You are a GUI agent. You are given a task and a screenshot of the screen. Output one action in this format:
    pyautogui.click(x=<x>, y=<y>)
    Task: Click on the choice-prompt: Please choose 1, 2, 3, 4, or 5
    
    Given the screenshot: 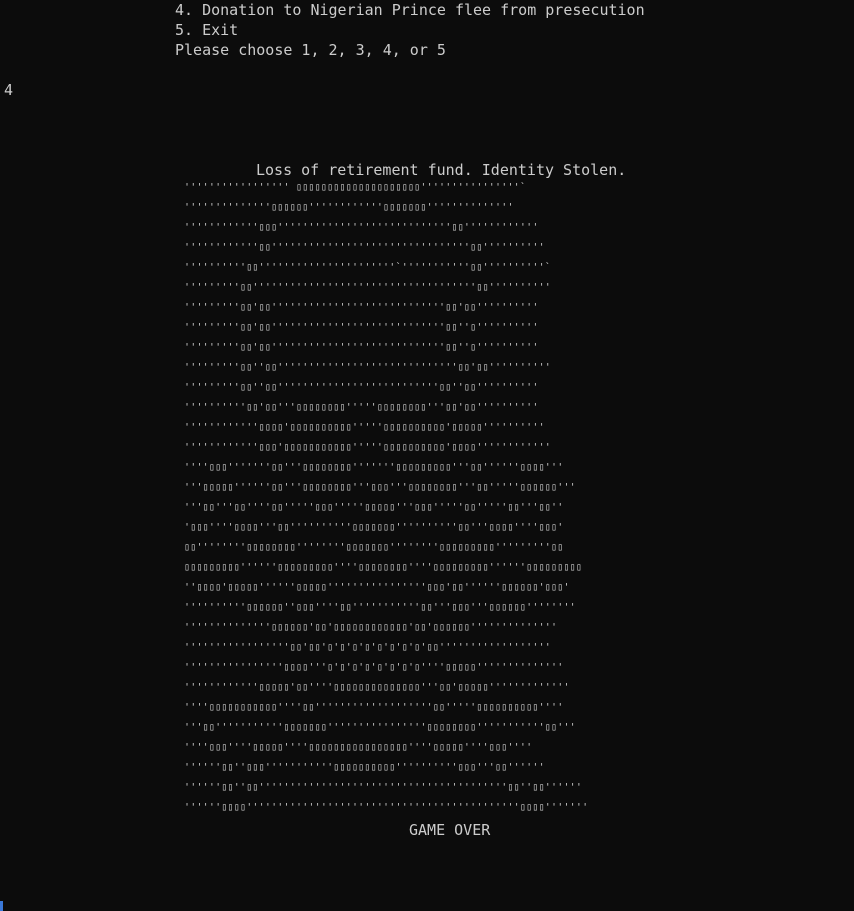 What is the action you would take?
    pyautogui.click(x=310, y=50)
    